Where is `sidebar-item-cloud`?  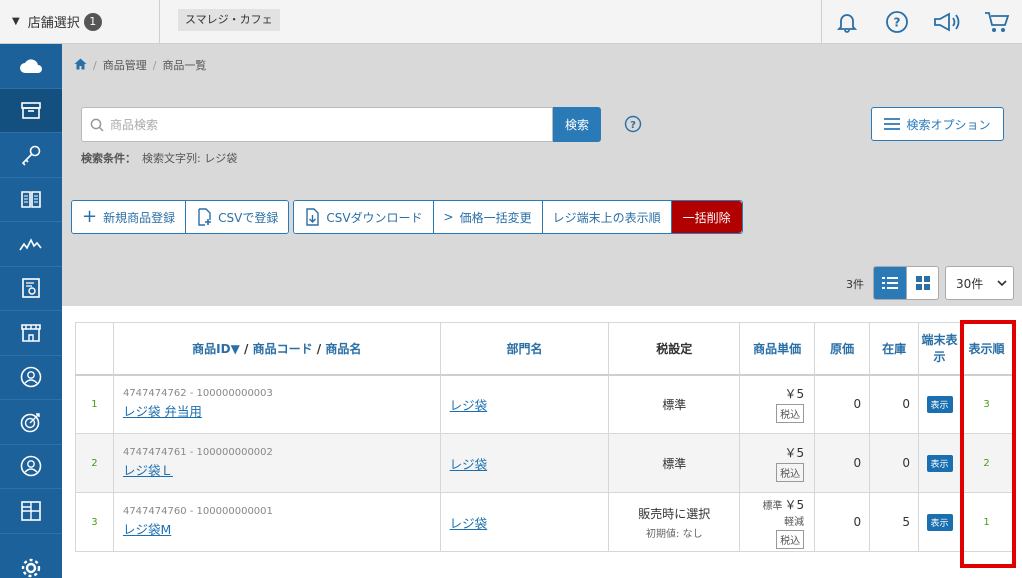
sidebar-item-cloud is located at coordinates (31, 66).